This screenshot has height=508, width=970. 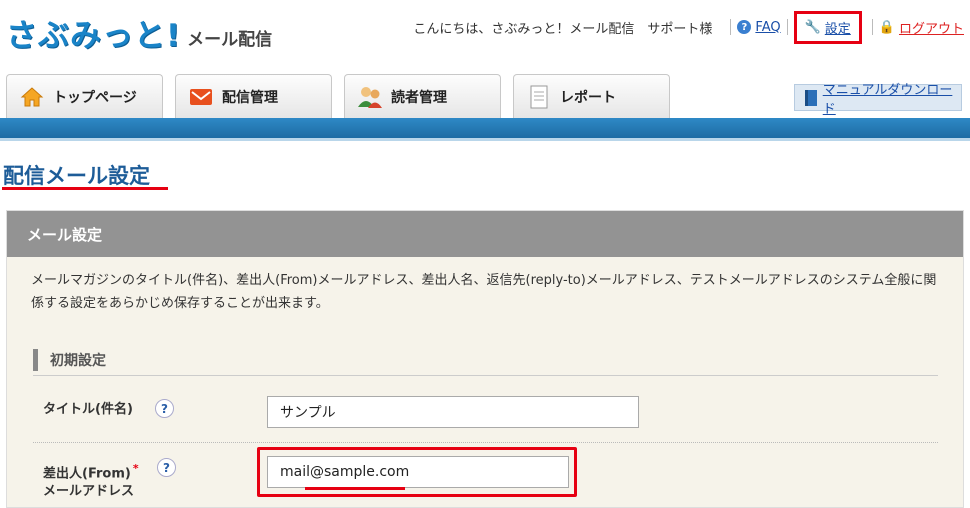 What do you see at coordinates (418, 472) in the screenshot?
I see `from-email-input: mail@sample.com` at bounding box center [418, 472].